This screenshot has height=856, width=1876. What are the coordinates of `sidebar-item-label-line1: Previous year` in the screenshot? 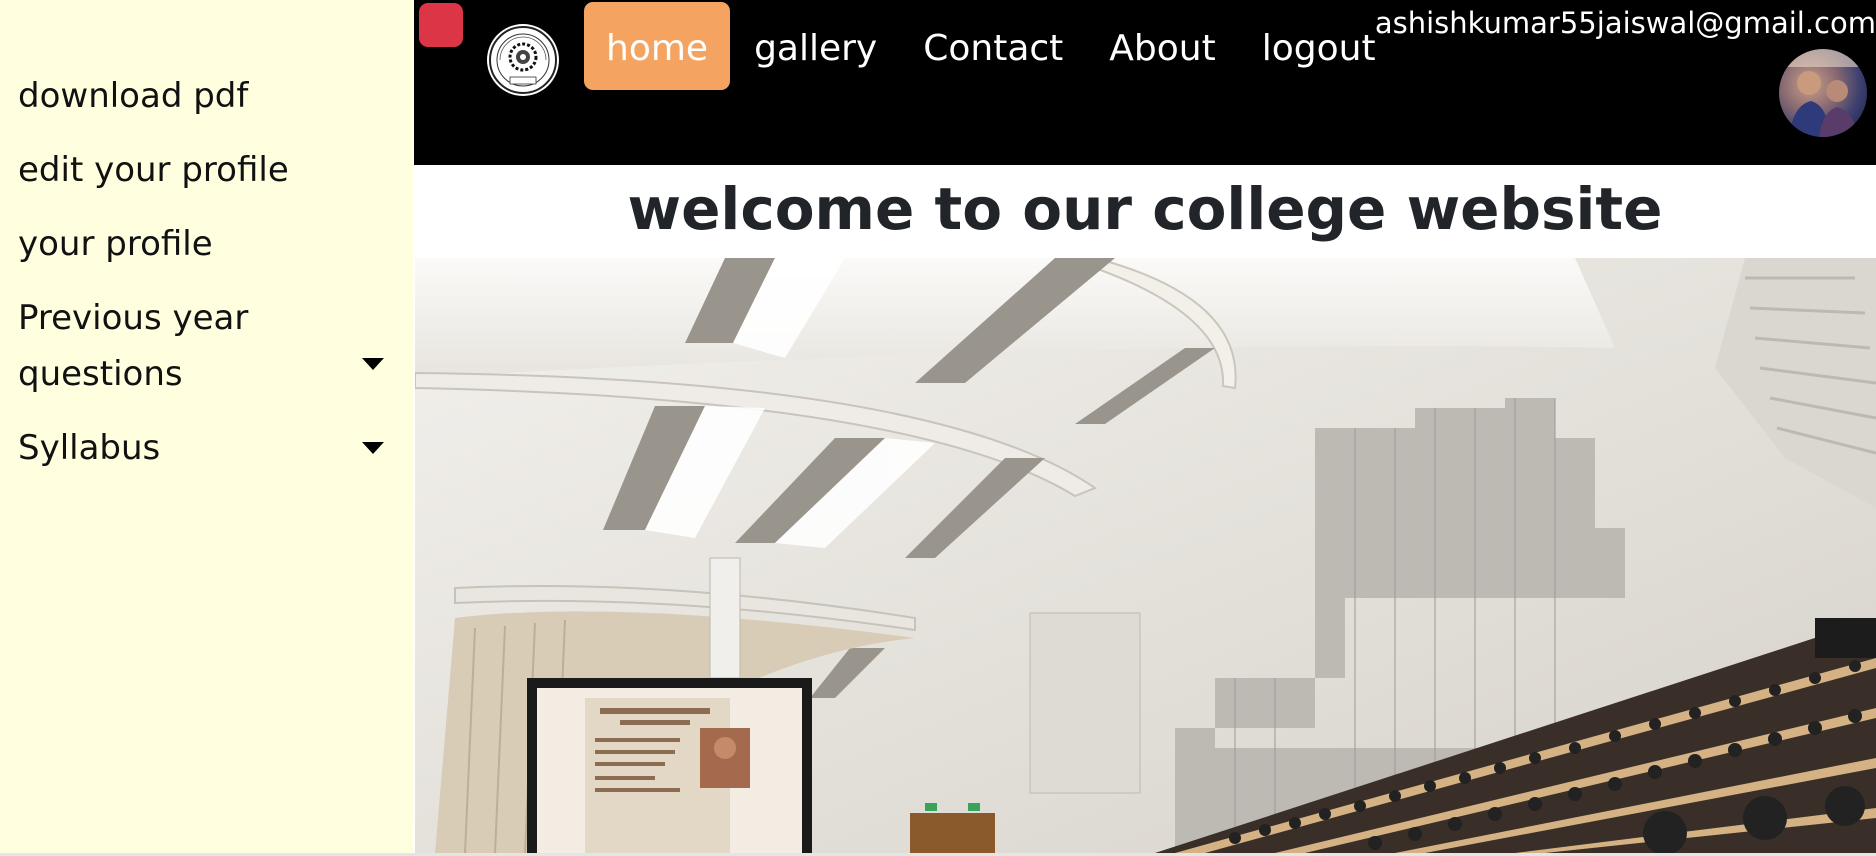 It's located at (133, 318).